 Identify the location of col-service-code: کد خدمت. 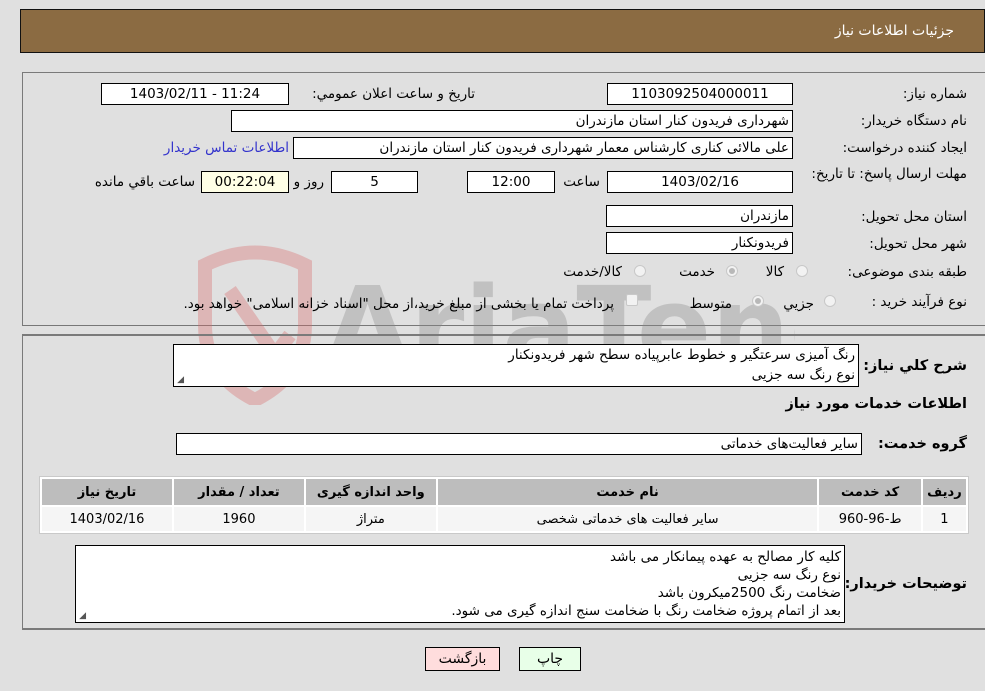
(870, 492).